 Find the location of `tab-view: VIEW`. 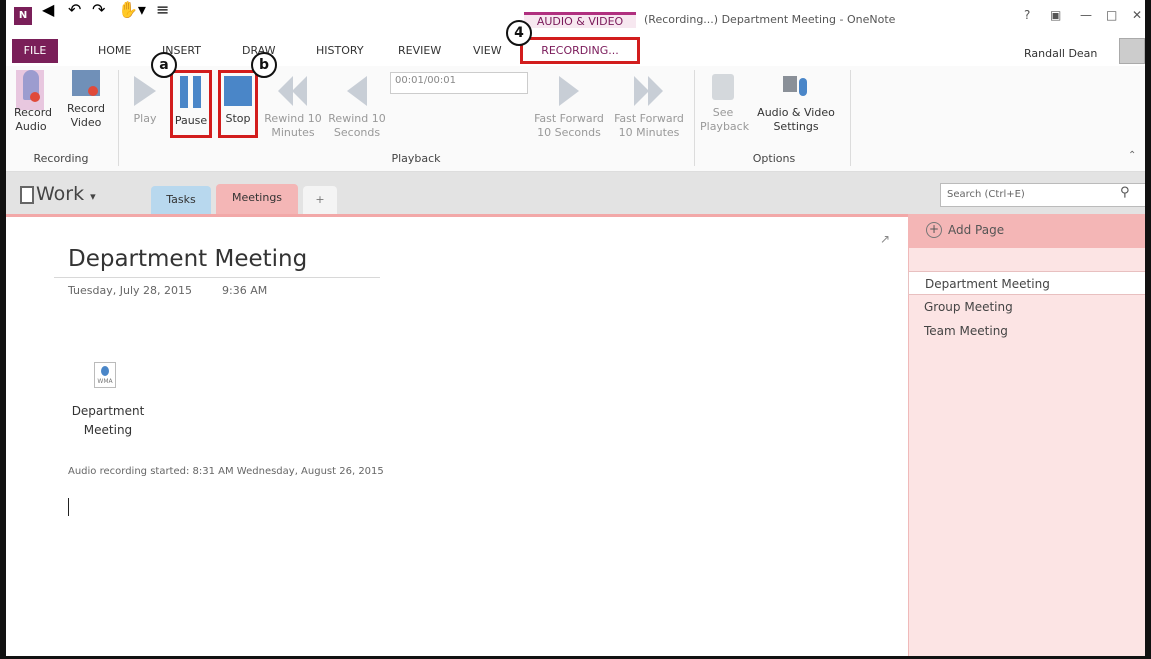

tab-view: VIEW is located at coordinates (487, 50).